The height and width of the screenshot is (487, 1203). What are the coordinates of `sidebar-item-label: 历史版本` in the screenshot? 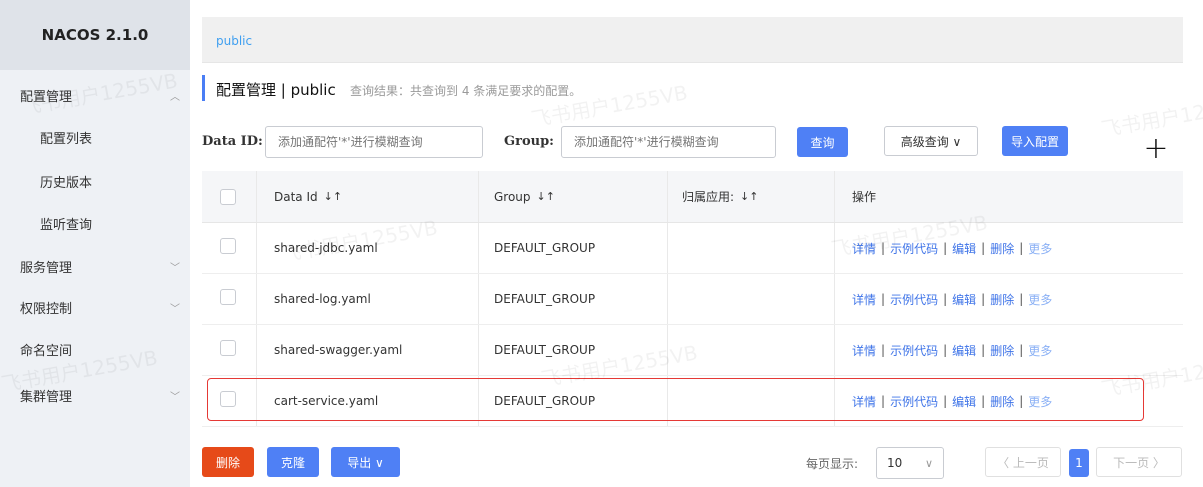 It's located at (66, 183).